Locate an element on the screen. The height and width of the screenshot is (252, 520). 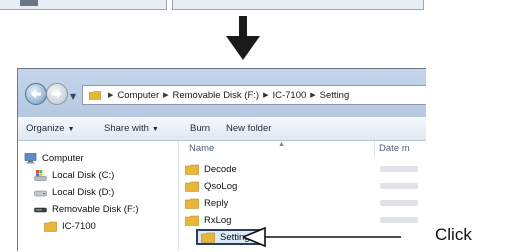
breadcrumb-ic-7100: IC-7100 is located at coordinates (289, 95).